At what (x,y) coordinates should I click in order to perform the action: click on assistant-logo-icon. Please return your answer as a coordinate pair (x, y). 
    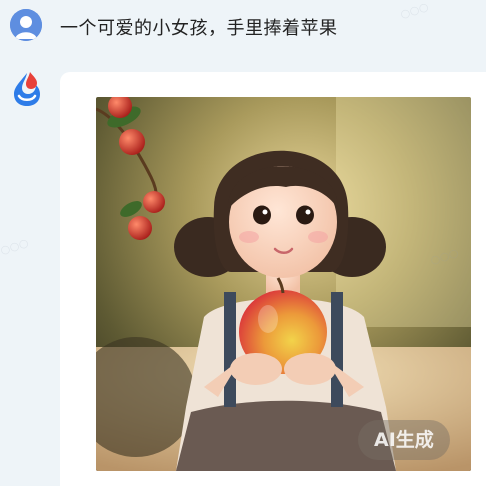
    Looking at the image, I should click on (27, 89).